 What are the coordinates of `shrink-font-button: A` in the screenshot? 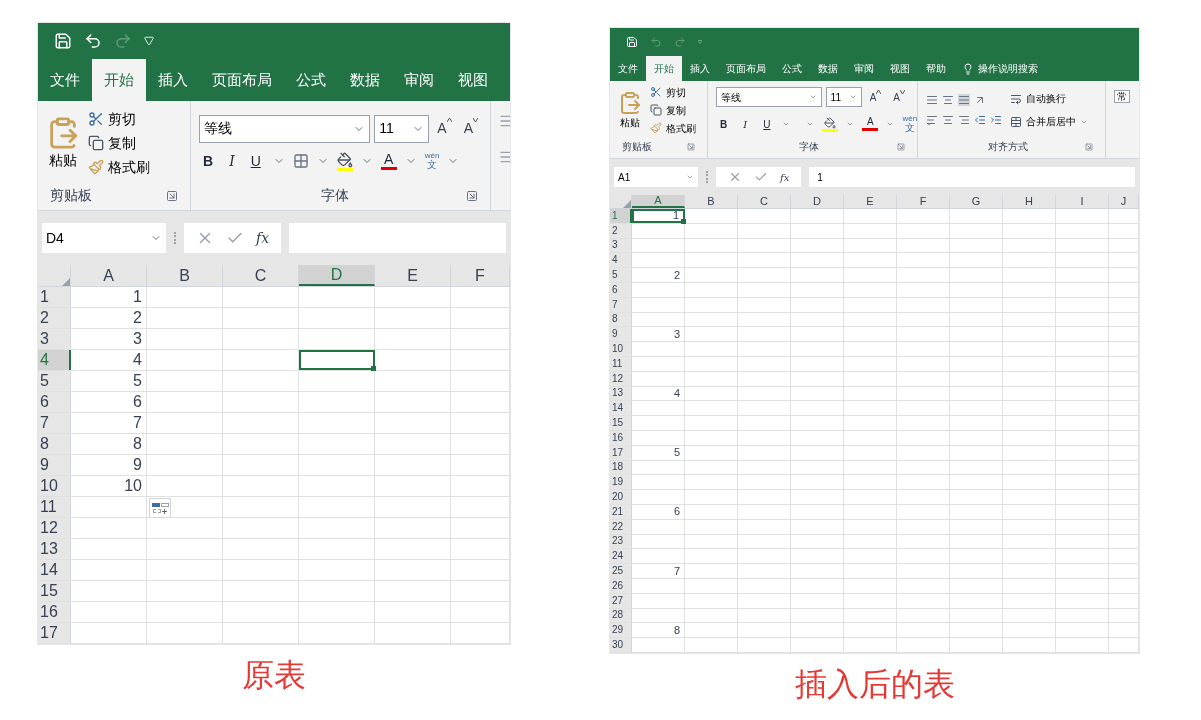 It's located at (899, 97).